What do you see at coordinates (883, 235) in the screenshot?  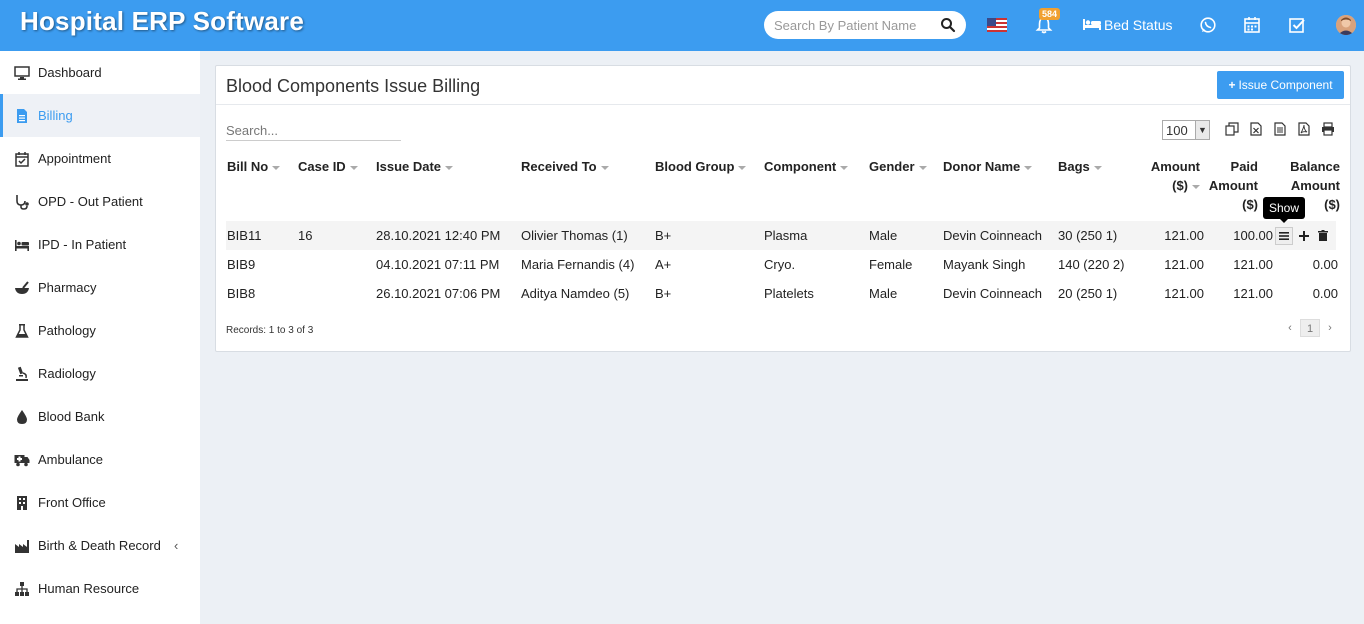 I see `cell-gender: Male` at bounding box center [883, 235].